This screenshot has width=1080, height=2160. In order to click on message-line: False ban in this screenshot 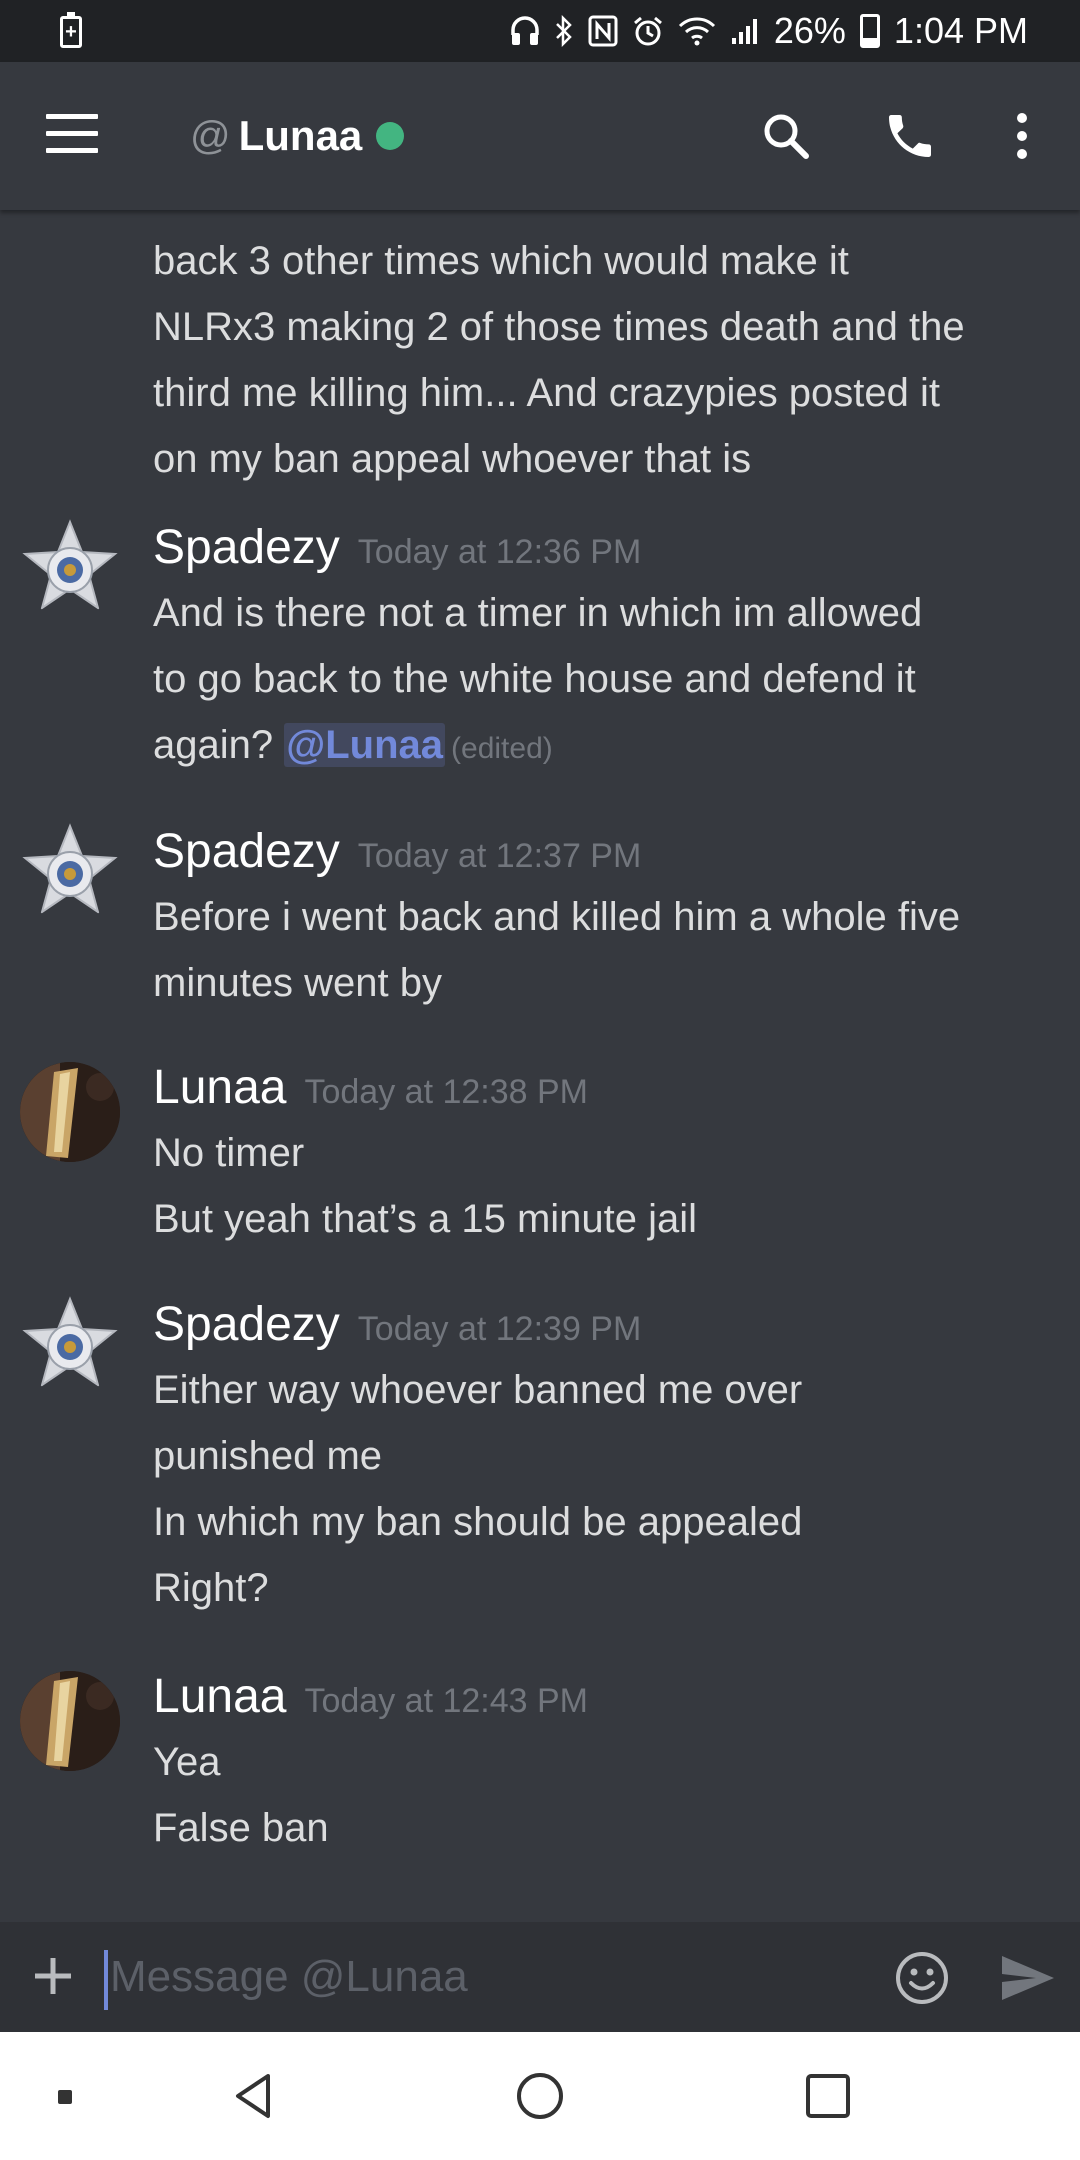, I will do `click(241, 1828)`.